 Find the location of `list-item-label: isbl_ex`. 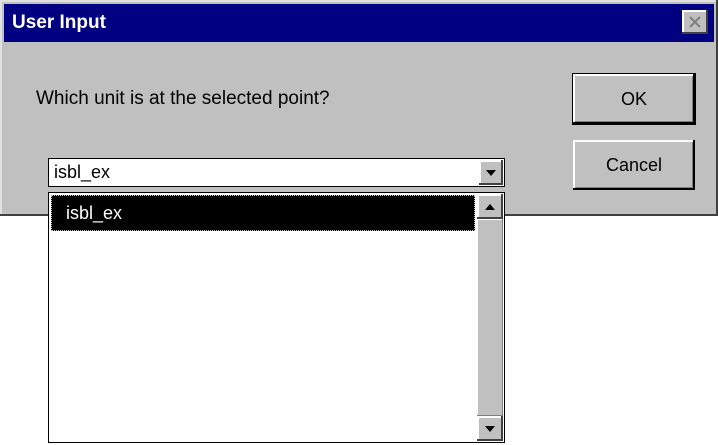

list-item-label: isbl_ex is located at coordinates (94, 213).